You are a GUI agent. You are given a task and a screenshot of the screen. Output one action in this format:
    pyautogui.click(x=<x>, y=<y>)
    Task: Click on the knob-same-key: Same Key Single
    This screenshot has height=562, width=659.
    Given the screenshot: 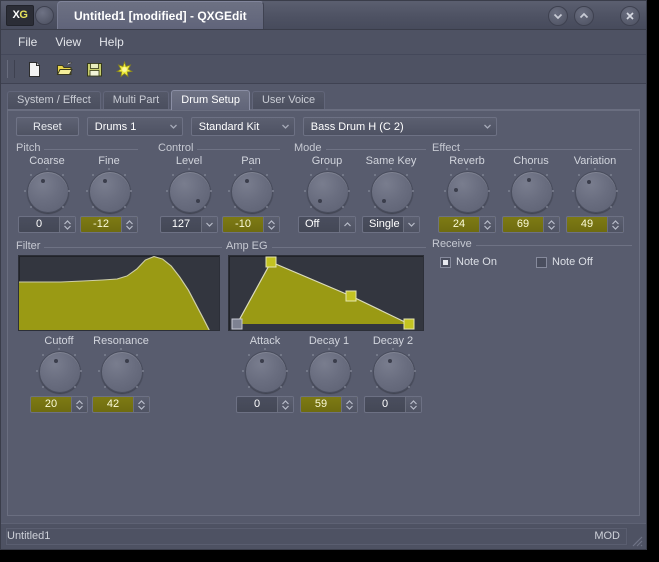 What is the action you would take?
    pyautogui.click(x=391, y=194)
    